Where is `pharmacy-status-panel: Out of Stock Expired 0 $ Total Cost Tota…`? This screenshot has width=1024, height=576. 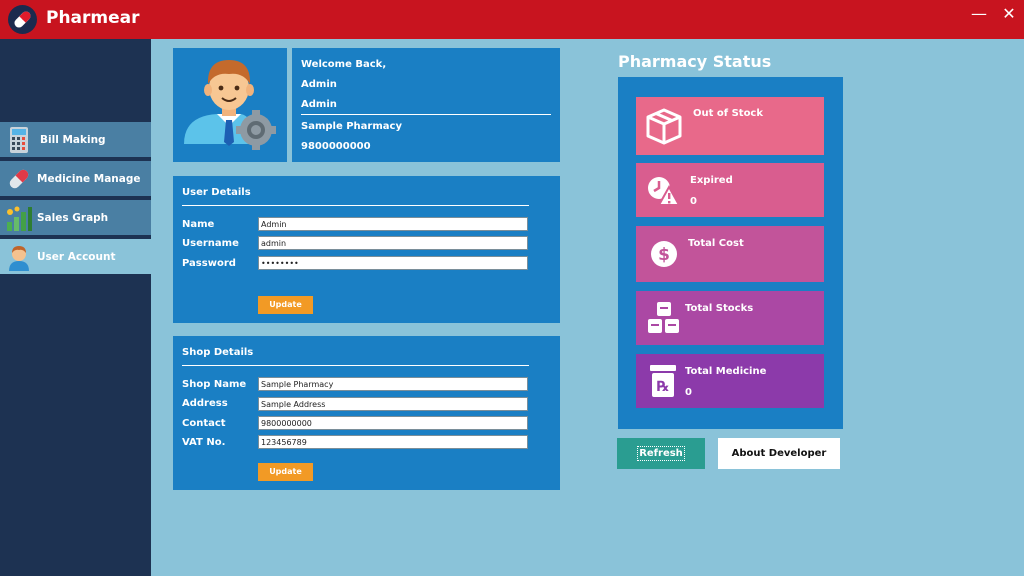
pharmacy-status-panel: Out of Stock Expired 0 $ Total Cost Tota… is located at coordinates (730, 253).